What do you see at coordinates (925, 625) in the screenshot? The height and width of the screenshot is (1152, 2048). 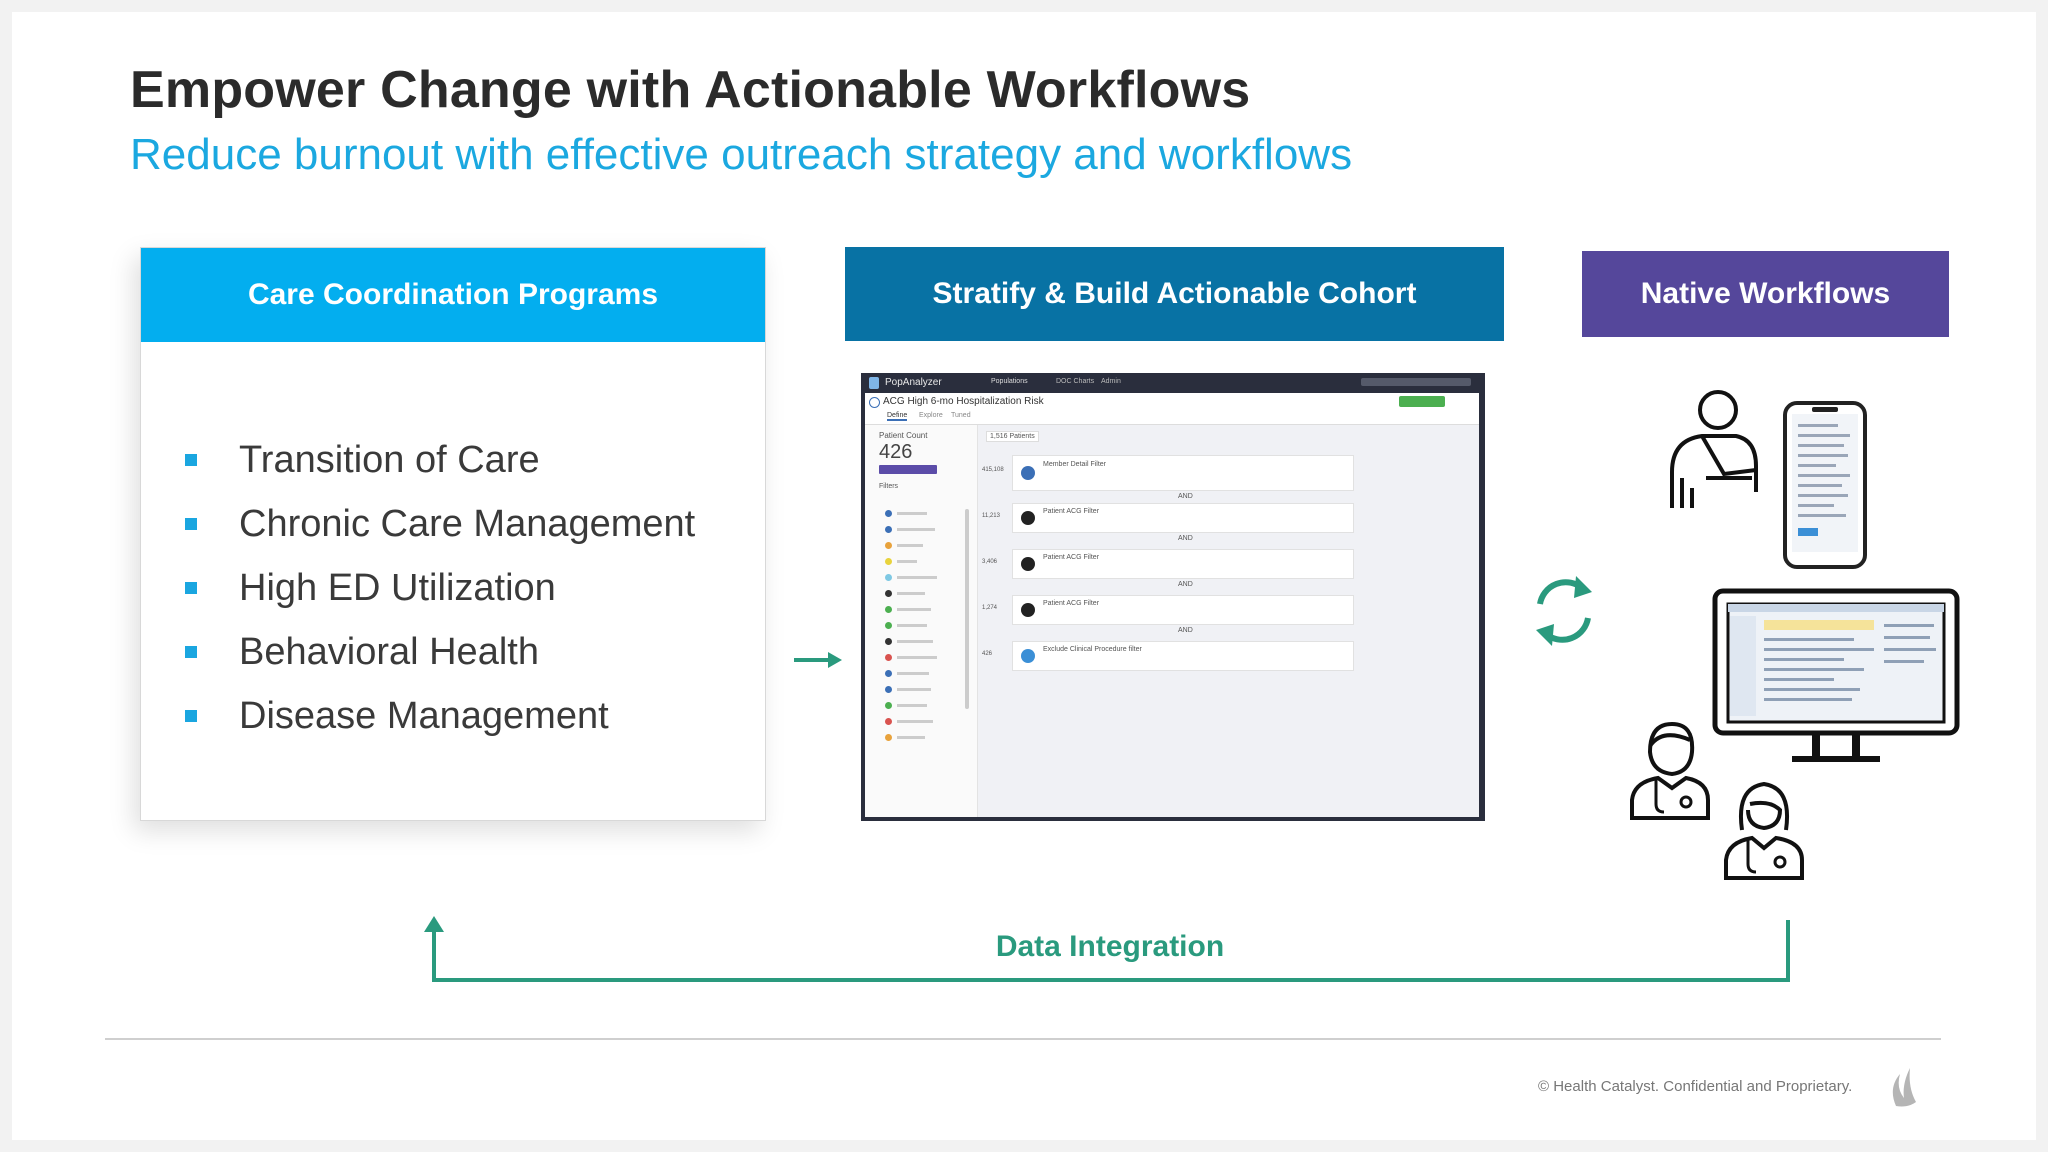 I see `filter-items` at bounding box center [925, 625].